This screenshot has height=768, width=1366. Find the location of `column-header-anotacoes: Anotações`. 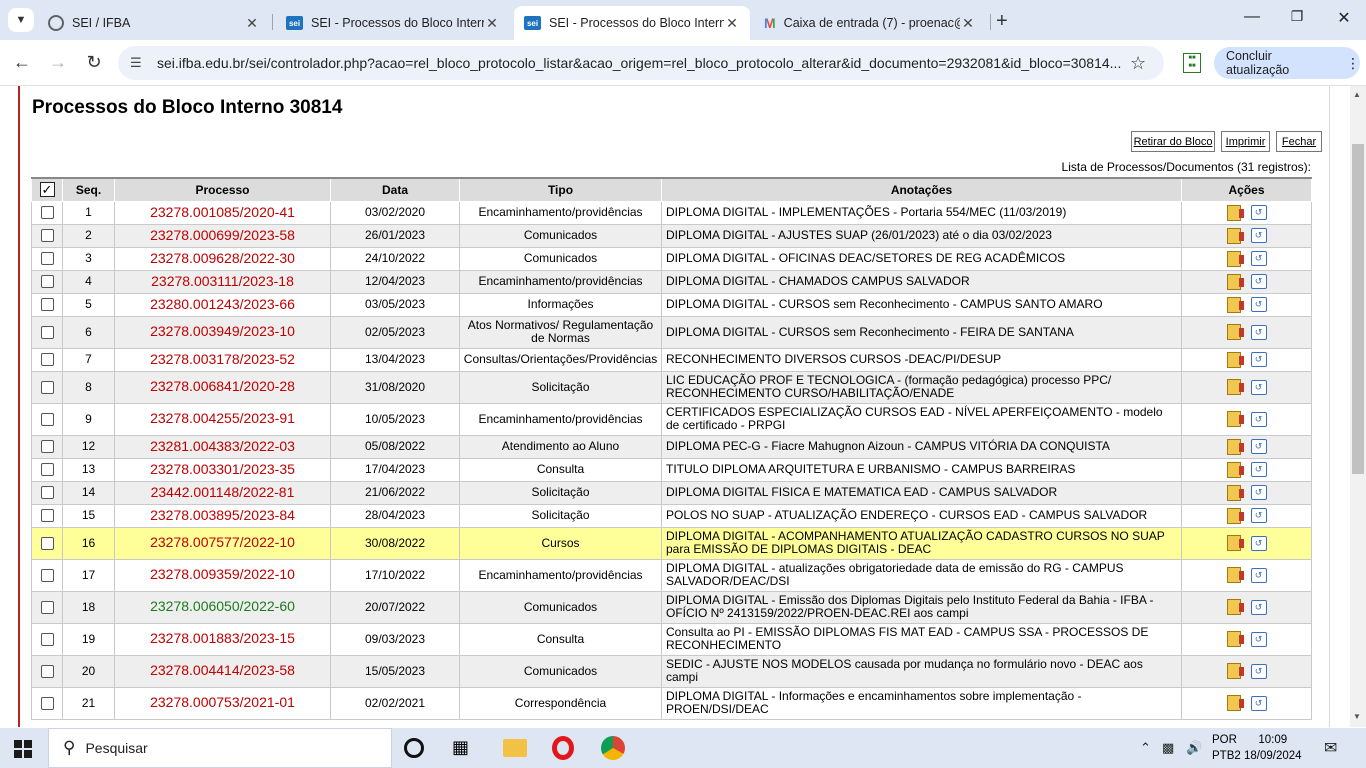

column-header-anotacoes: Anotações is located at coordinates (921, 189).